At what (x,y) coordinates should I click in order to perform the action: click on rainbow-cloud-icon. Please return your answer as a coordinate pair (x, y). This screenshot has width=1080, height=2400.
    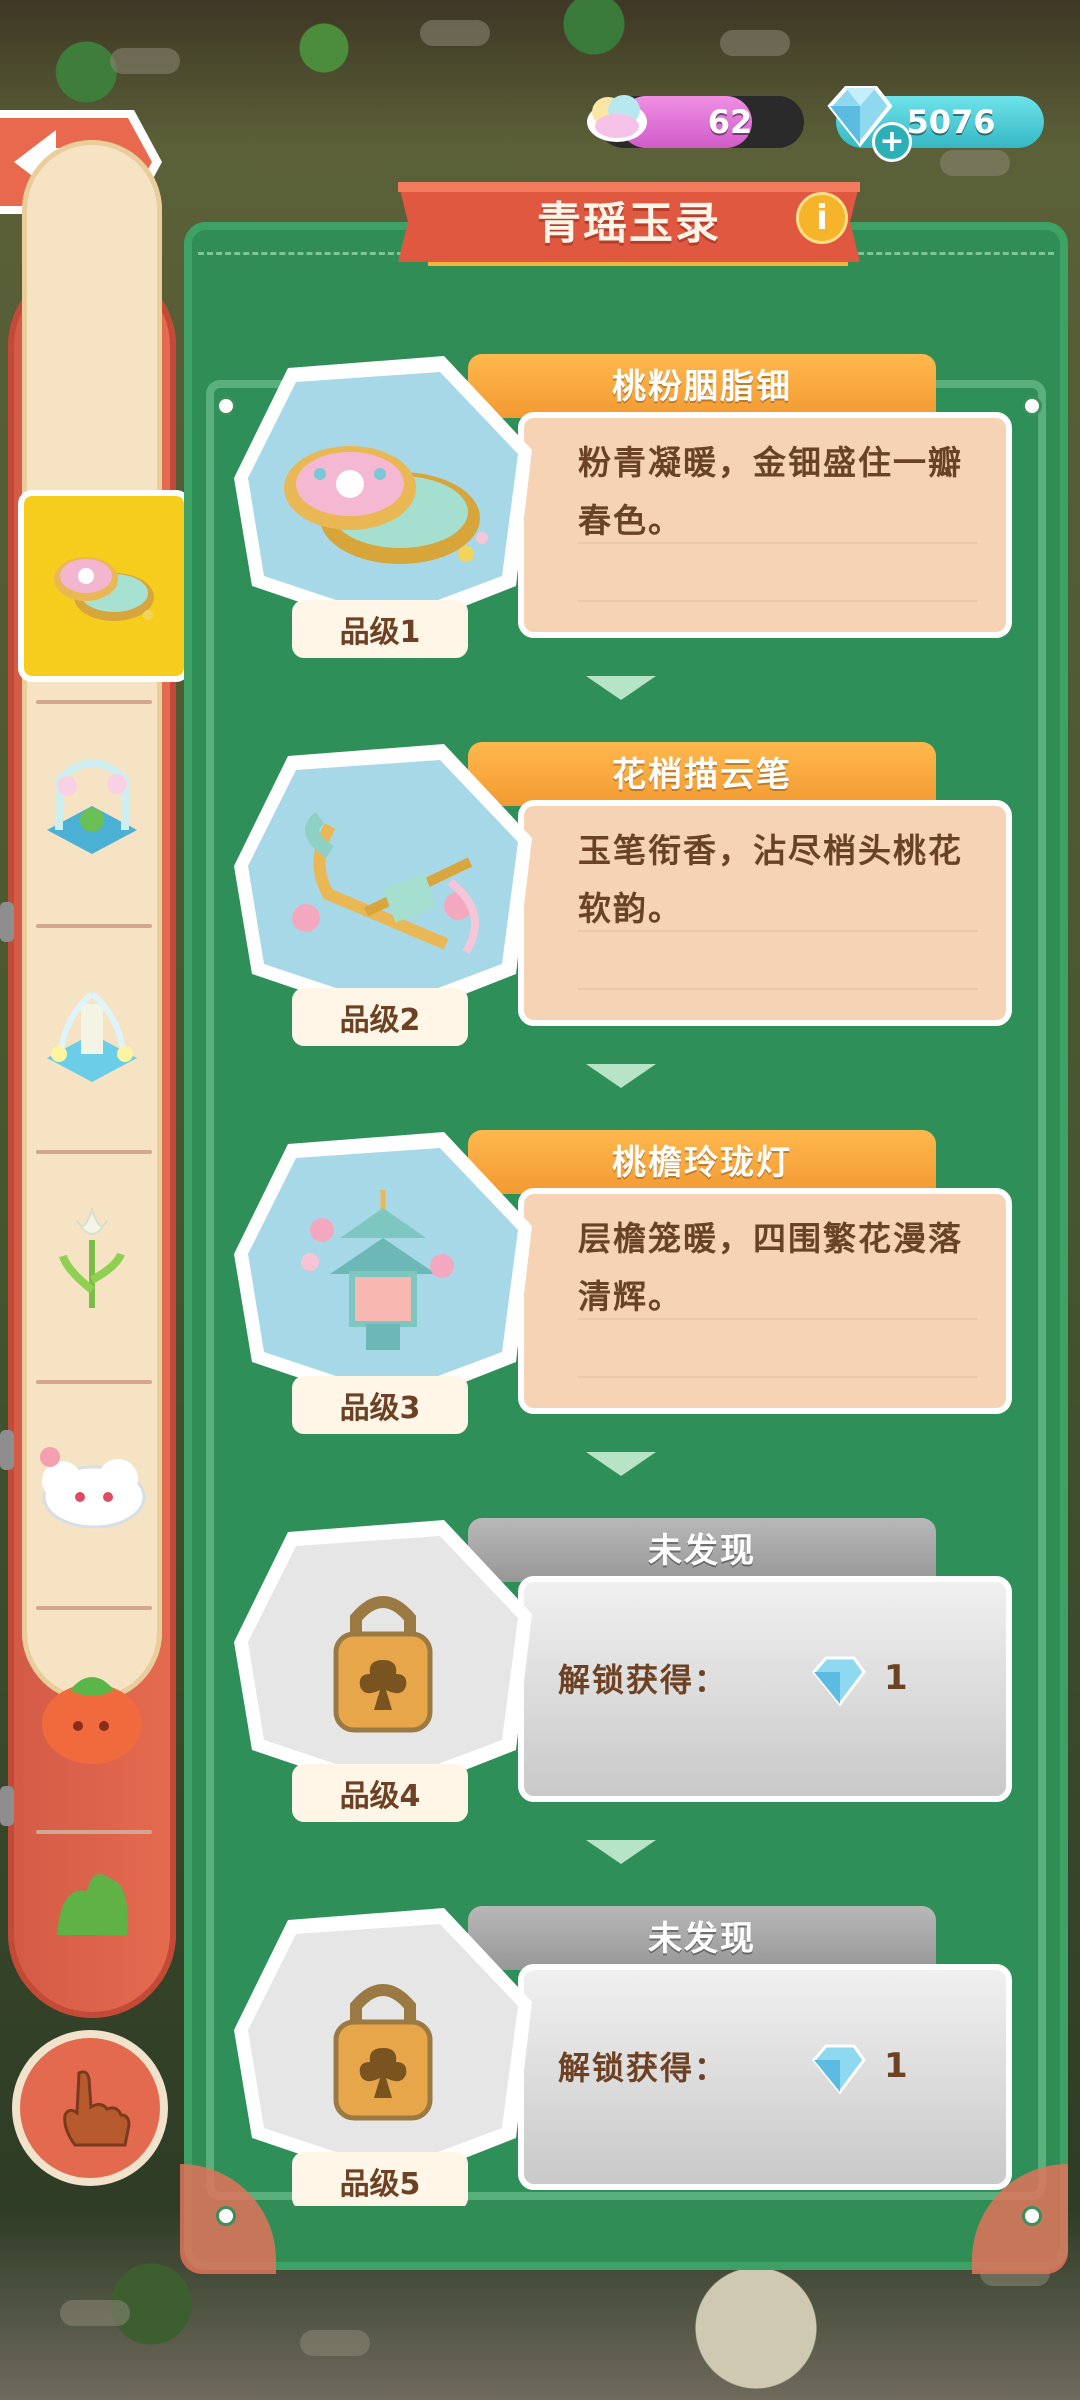
    Looking at the image, I should click on (617, 118).